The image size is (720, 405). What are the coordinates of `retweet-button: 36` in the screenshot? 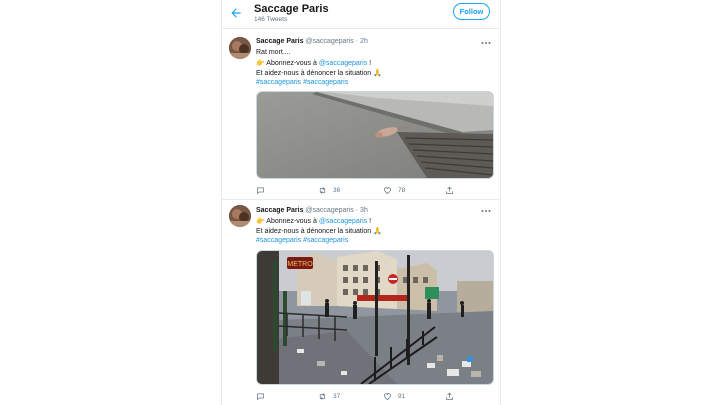 It's located at (329, 190).